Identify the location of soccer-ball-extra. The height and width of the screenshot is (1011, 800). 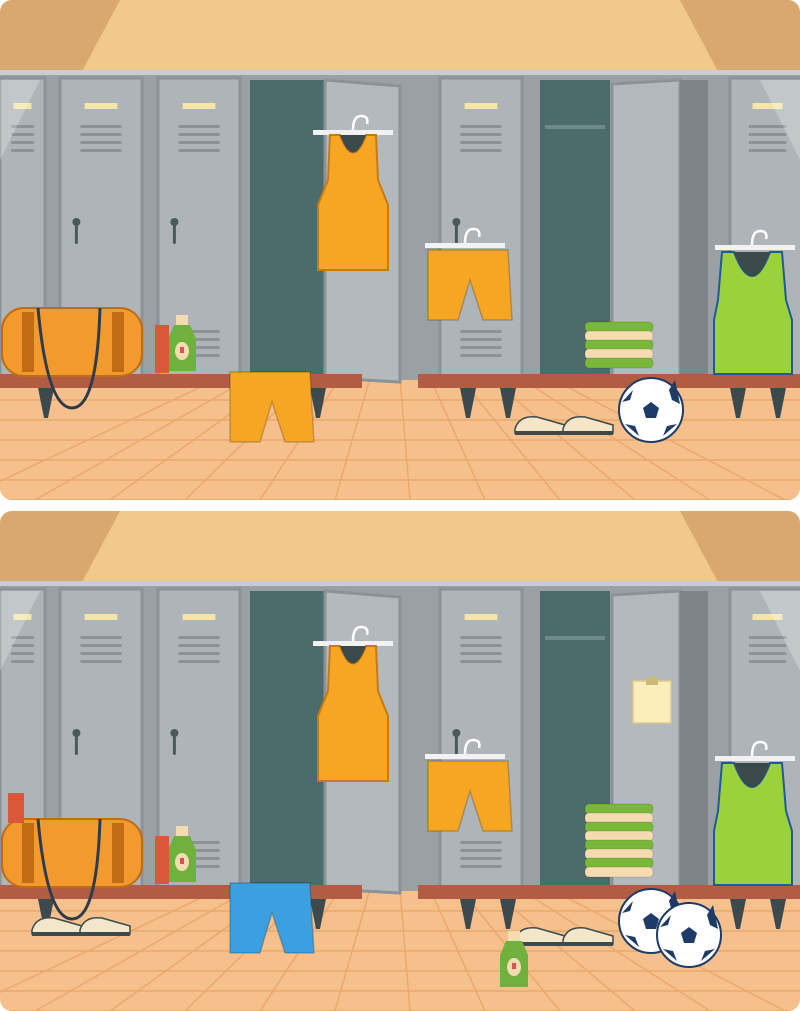
(689, 935).